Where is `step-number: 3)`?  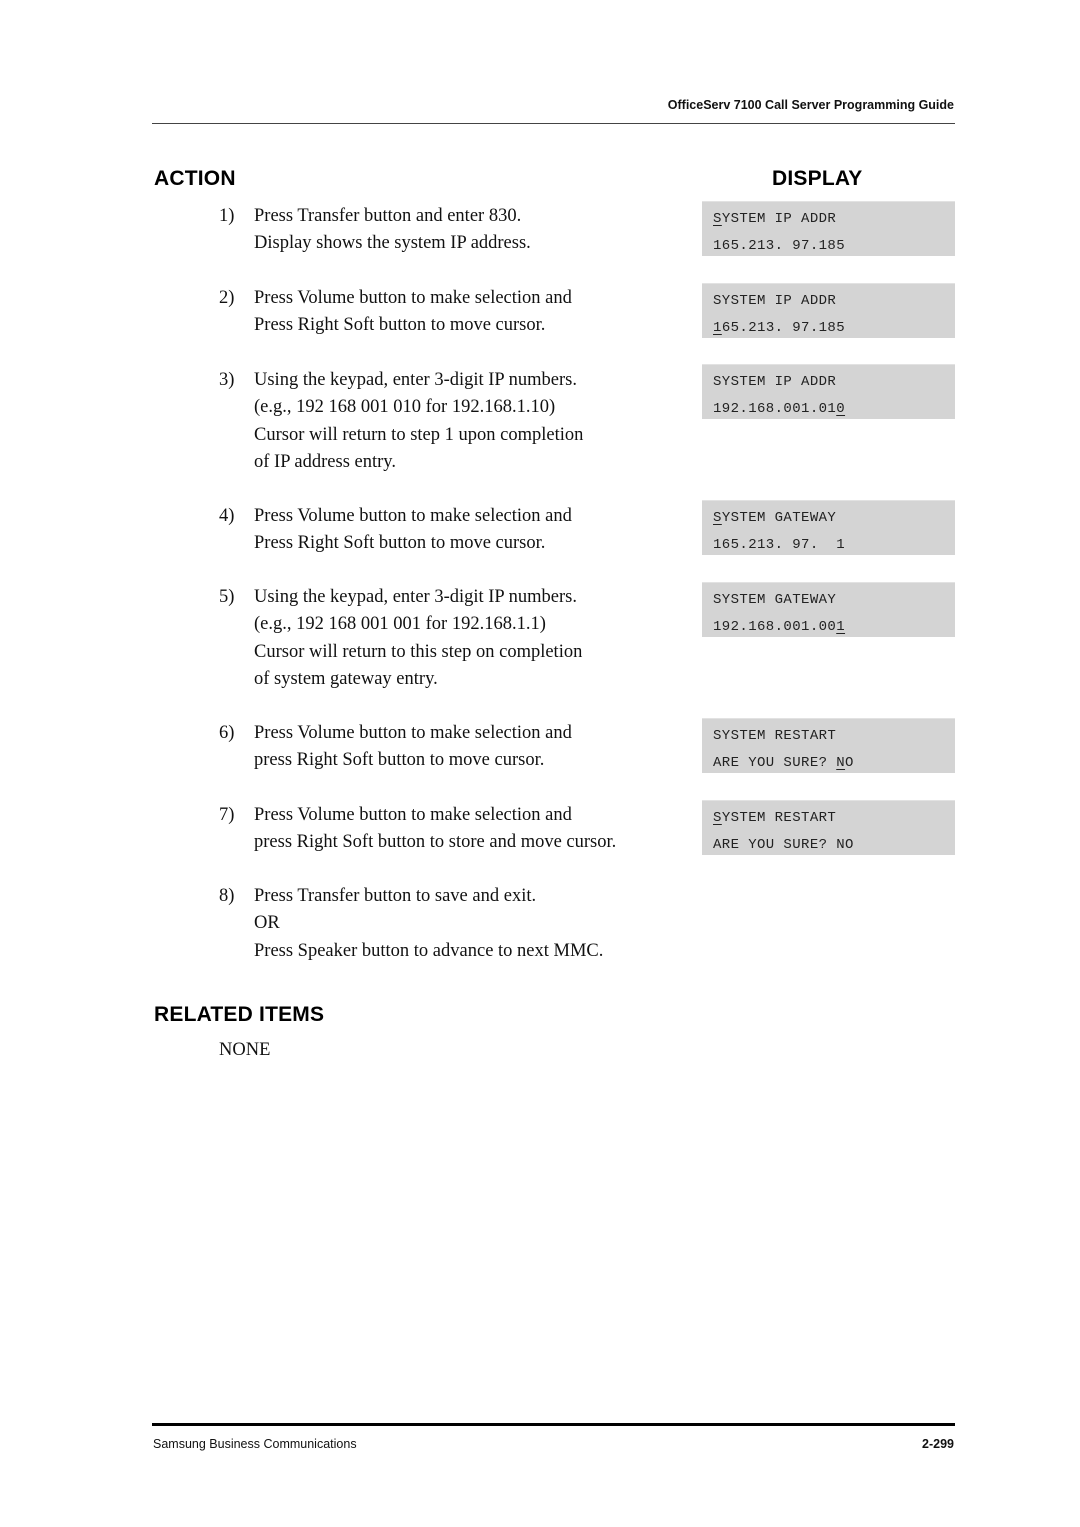
step-number: 3) is located at coordinates (227, 380).